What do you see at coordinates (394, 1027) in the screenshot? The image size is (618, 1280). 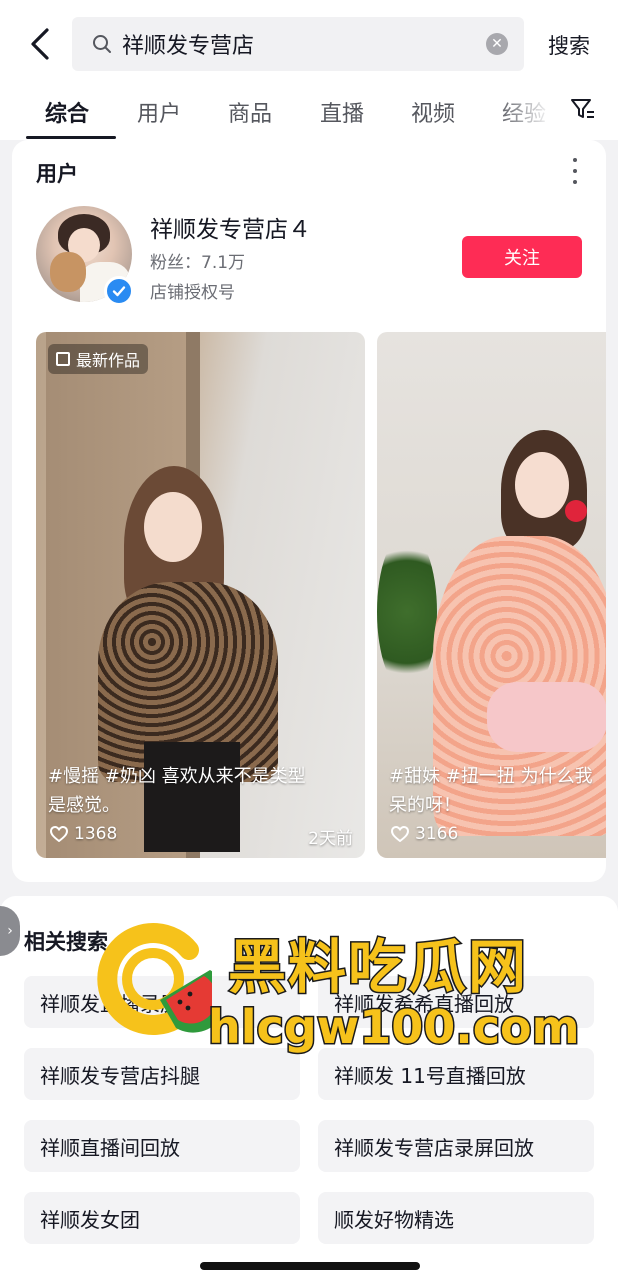 I see `watermark-url: hlcgw100.com` at bounding box center [394, 1027].